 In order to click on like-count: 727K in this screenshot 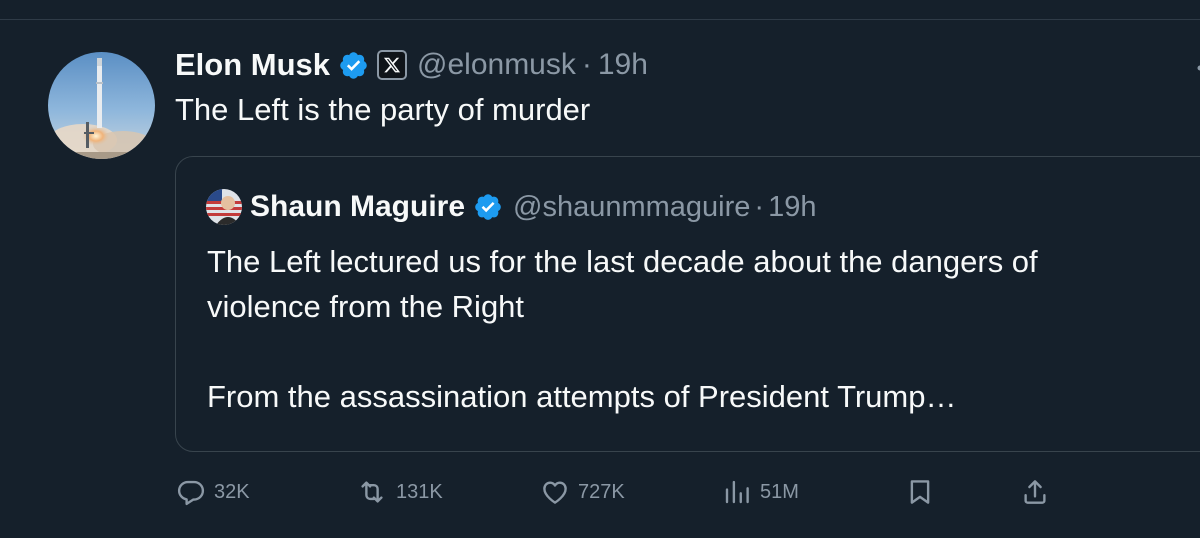, I will do `click(601, 491)`.